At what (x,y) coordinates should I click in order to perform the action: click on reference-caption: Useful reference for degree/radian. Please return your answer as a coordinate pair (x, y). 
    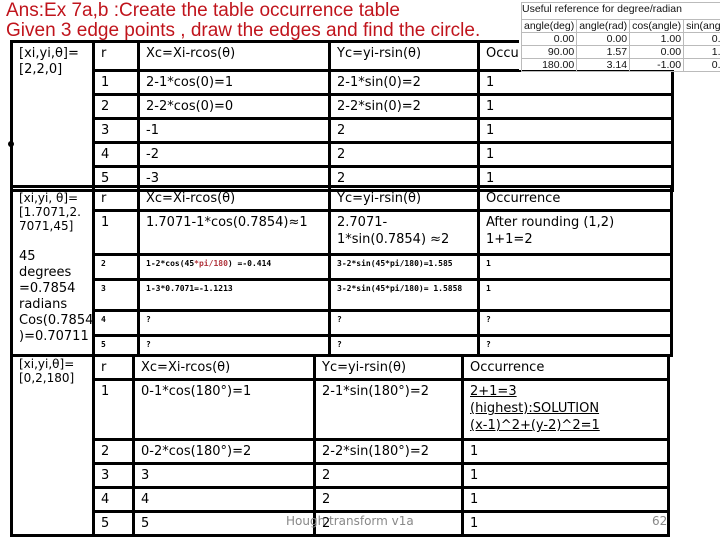
    Looking at the image, I should click on (620, 11).